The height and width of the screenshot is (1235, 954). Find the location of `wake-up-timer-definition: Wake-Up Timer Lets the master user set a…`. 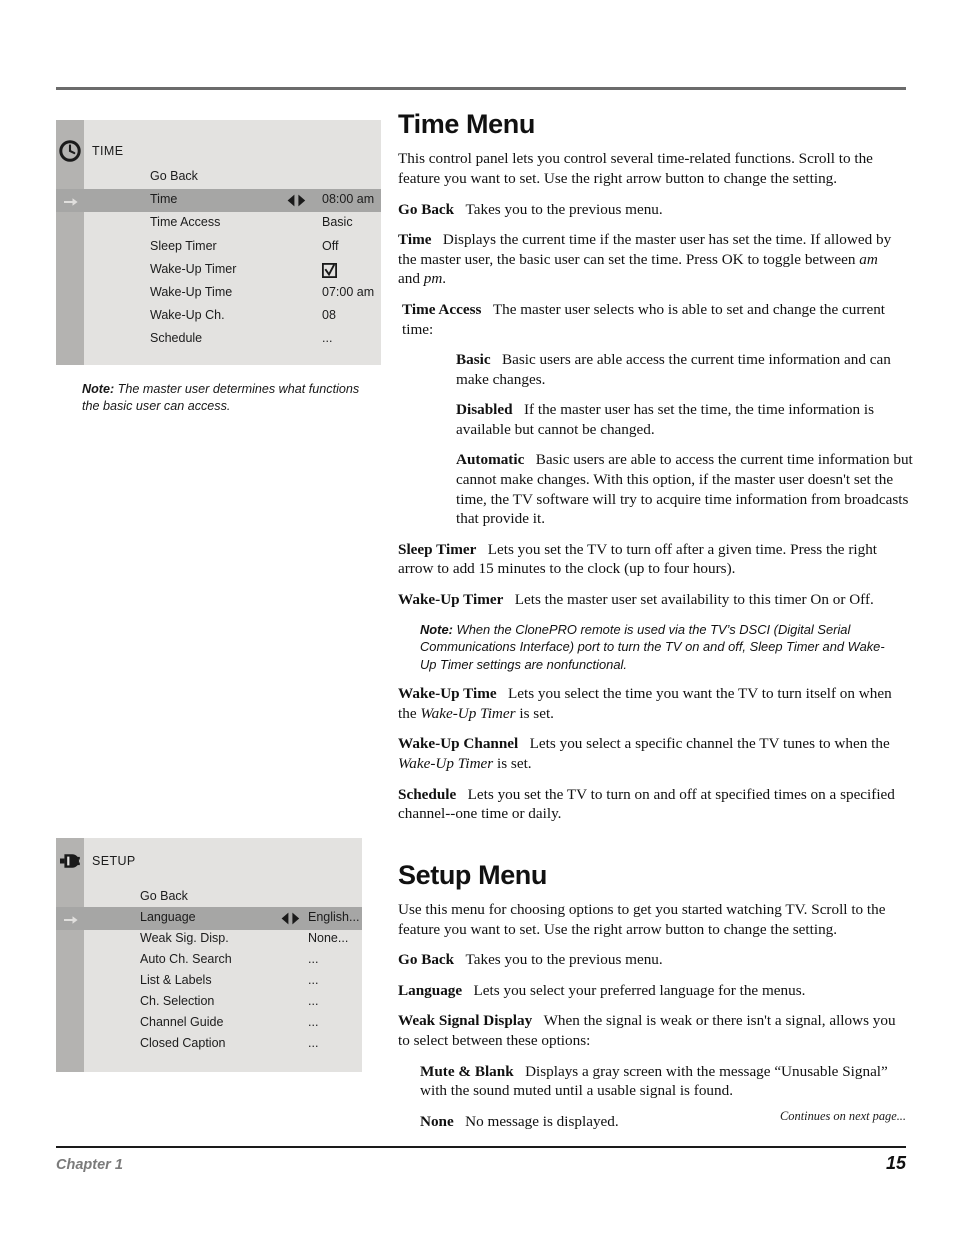

wake-up-timer-definition: Wake-Up Timer Lets the master user set a… is located at coordinates (648, 600).